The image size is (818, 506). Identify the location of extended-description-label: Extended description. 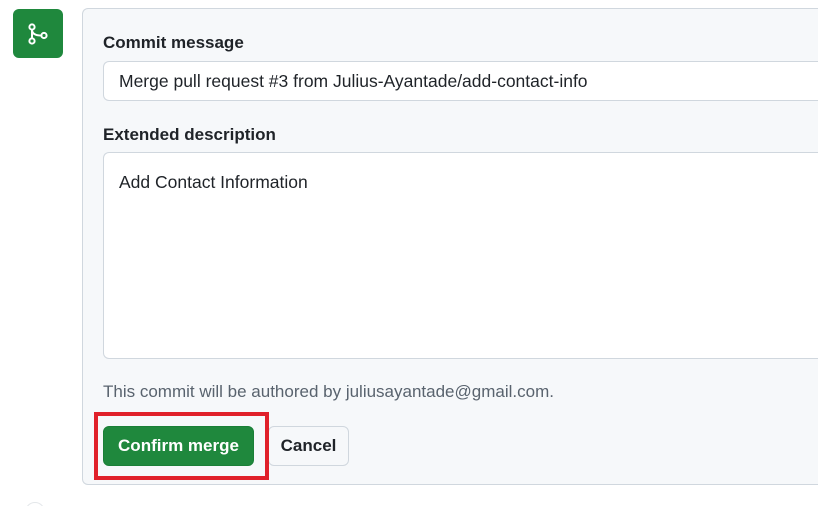
(189, 134).